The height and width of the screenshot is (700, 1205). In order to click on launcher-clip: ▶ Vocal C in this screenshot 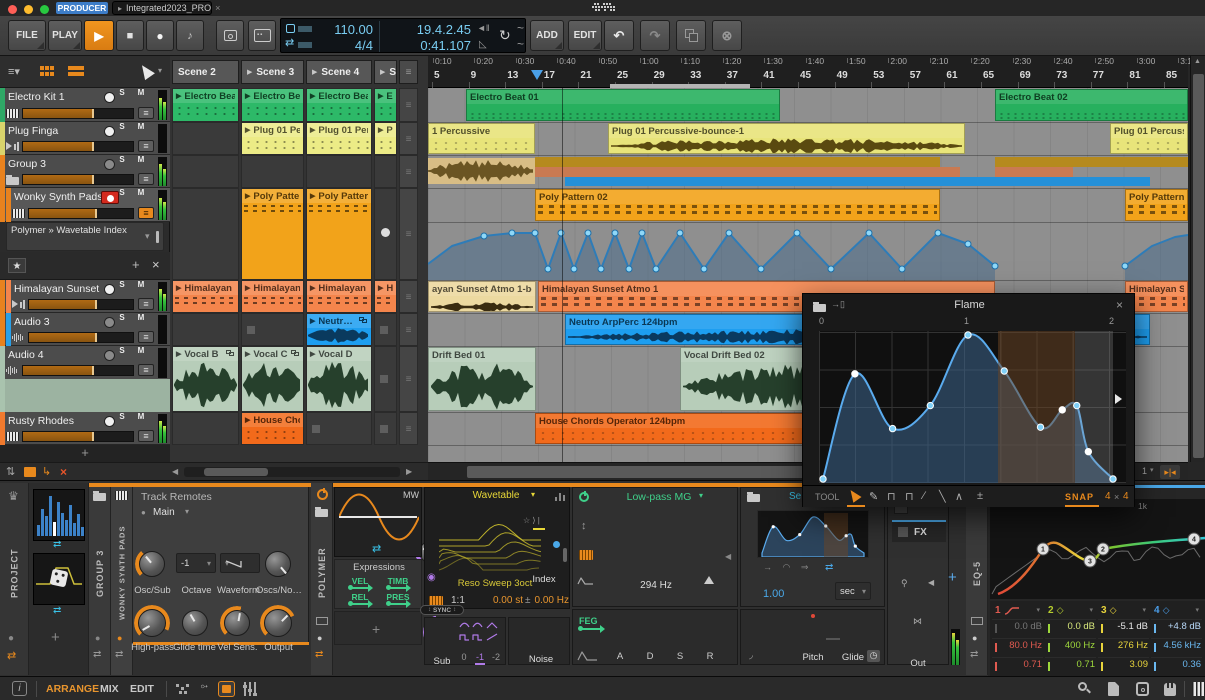, I will do `click(272, 379)`.